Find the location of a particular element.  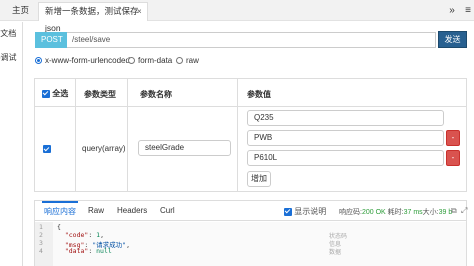

sidebar-item-debug: ▪调试 is located at coordinates (8, 57).